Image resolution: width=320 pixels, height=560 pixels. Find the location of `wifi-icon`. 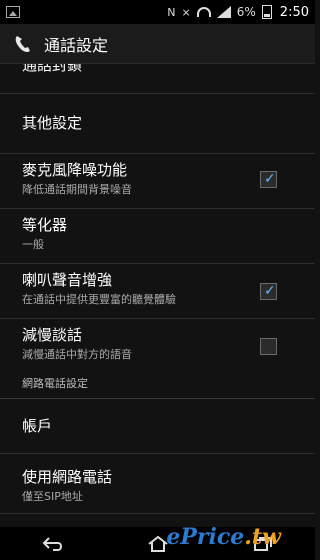

wifi-icon is located at coordinates (203, 12).